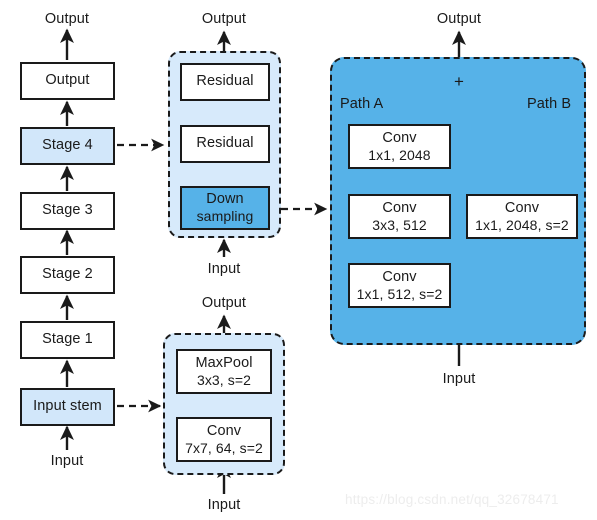 The height and width of the screenshot is (520, 597). Describe the element at coordinates (459, 379) in the screenshot. I see `downsampling-detail-bottom-label: Input` at that location.